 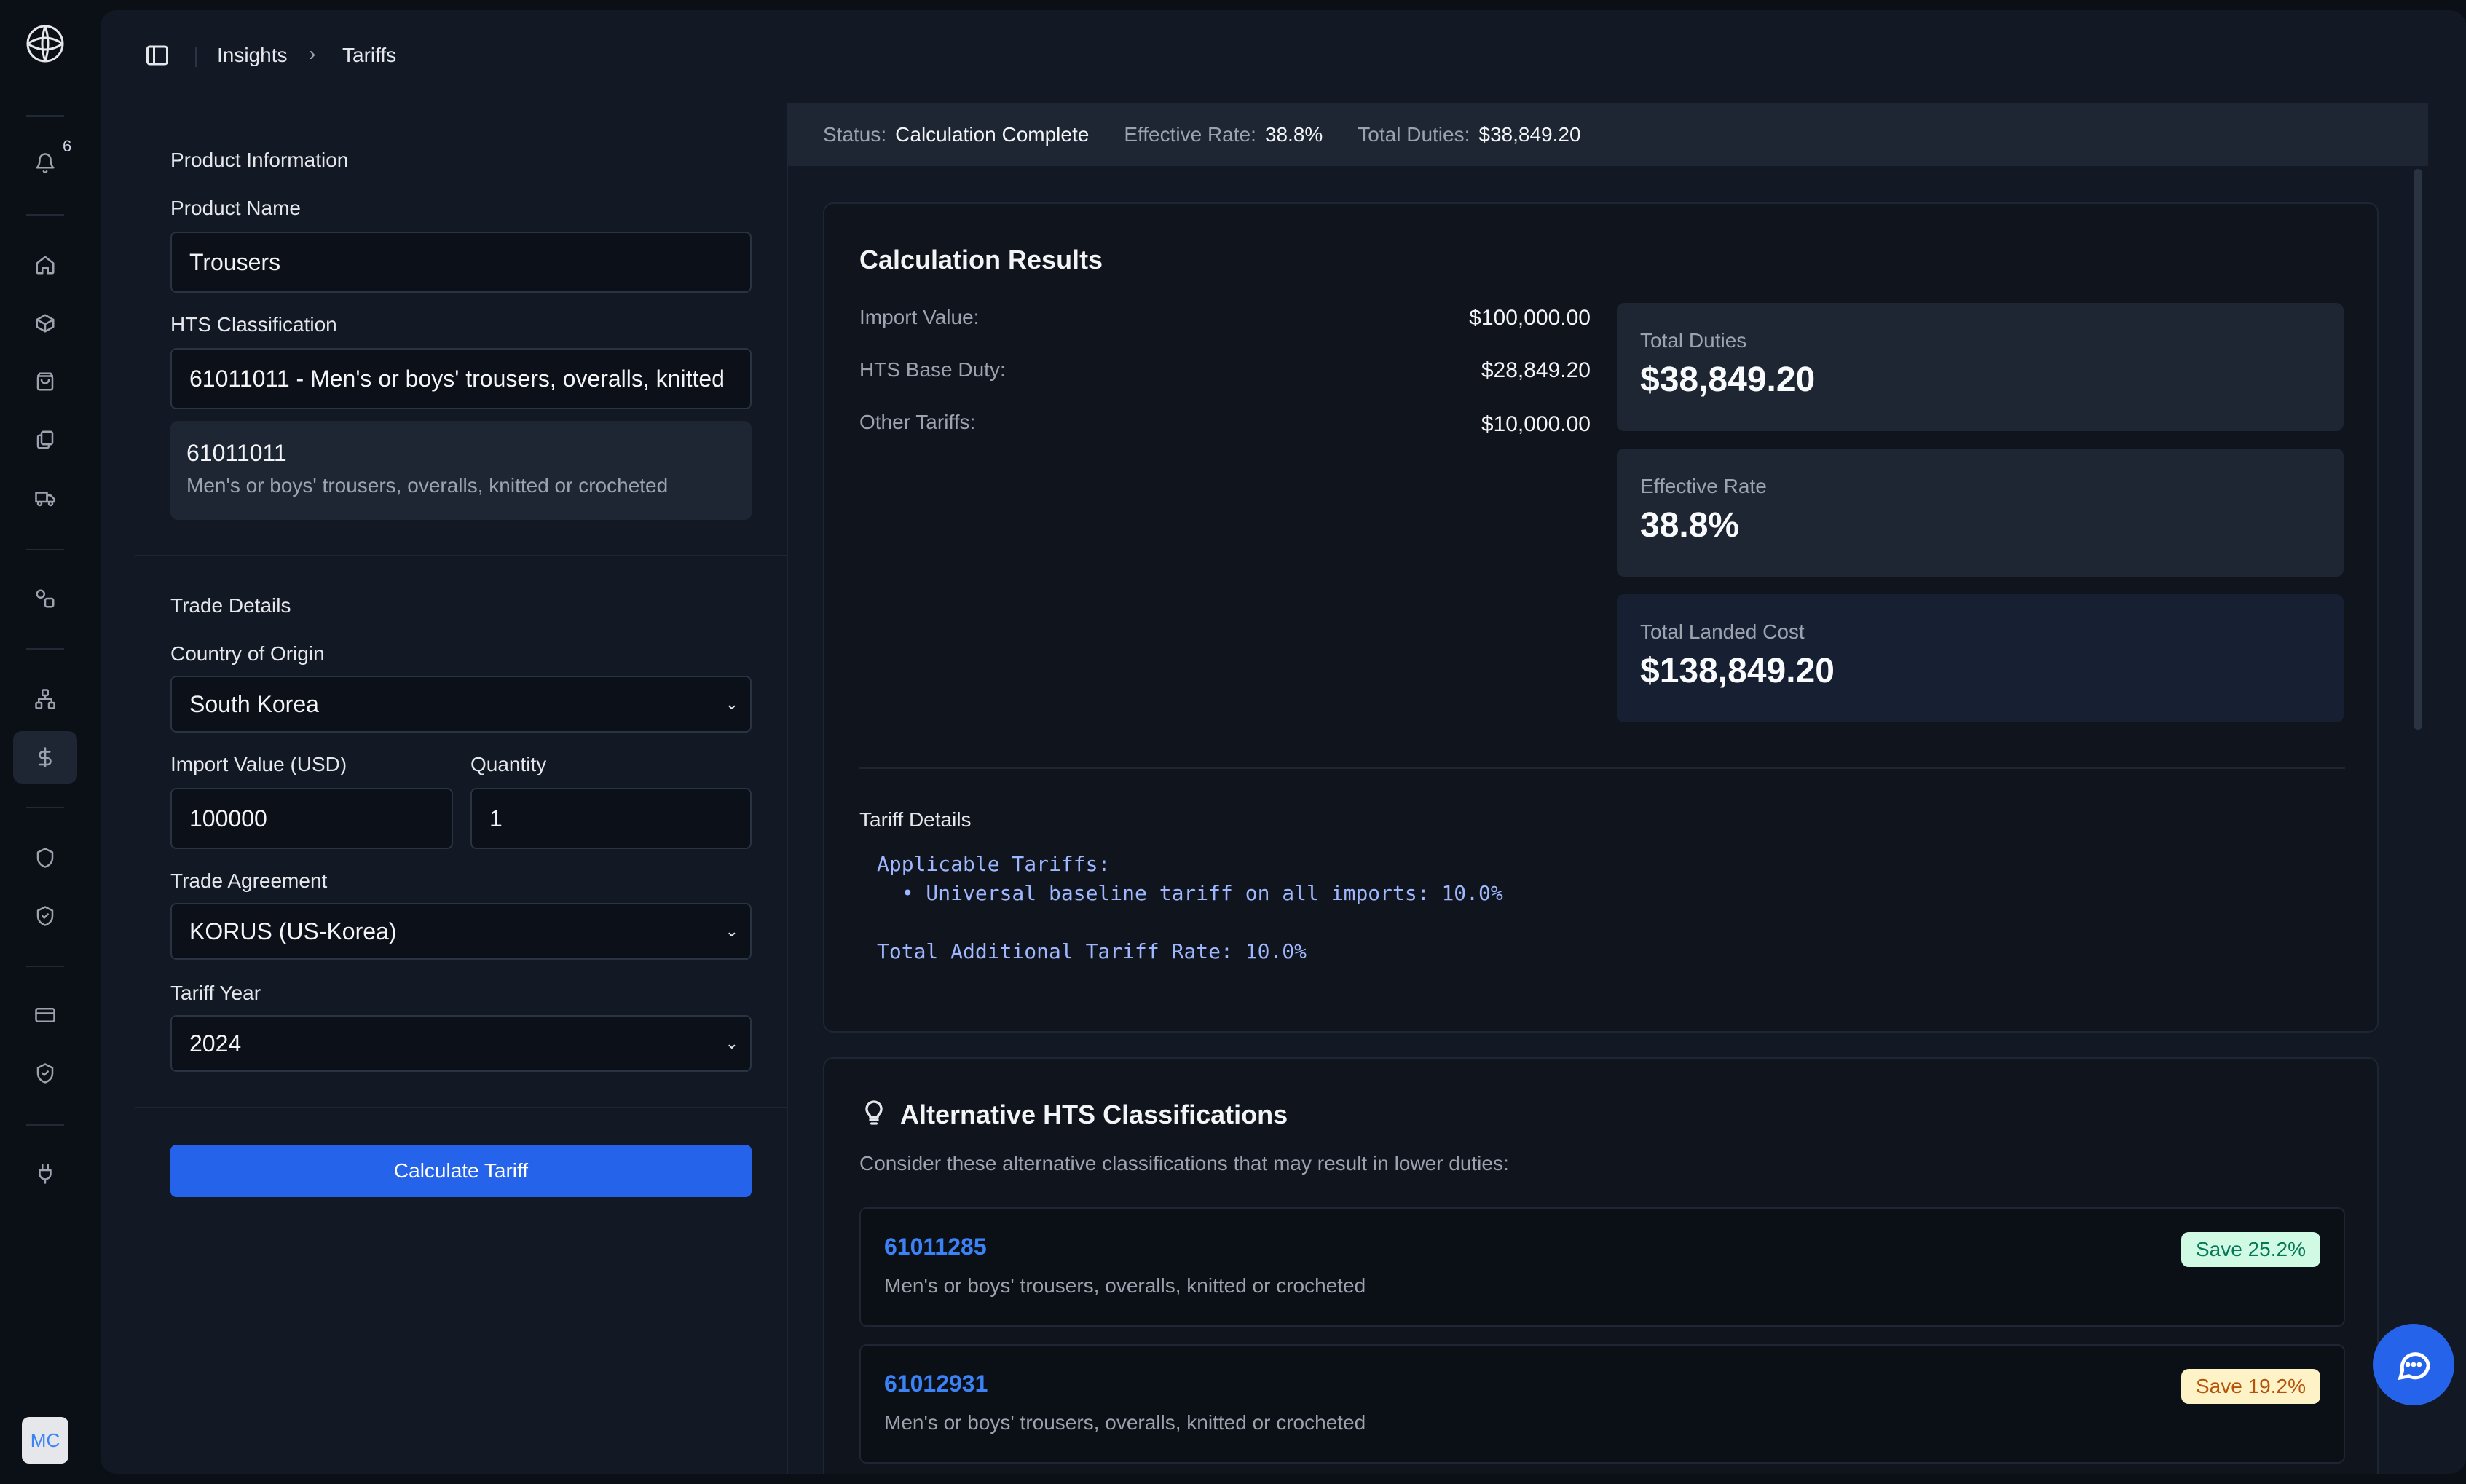 What do you see at coordinates (45, 1174) in the screenshot?
I see `plug-icon` at bounding box center [45, 1174].